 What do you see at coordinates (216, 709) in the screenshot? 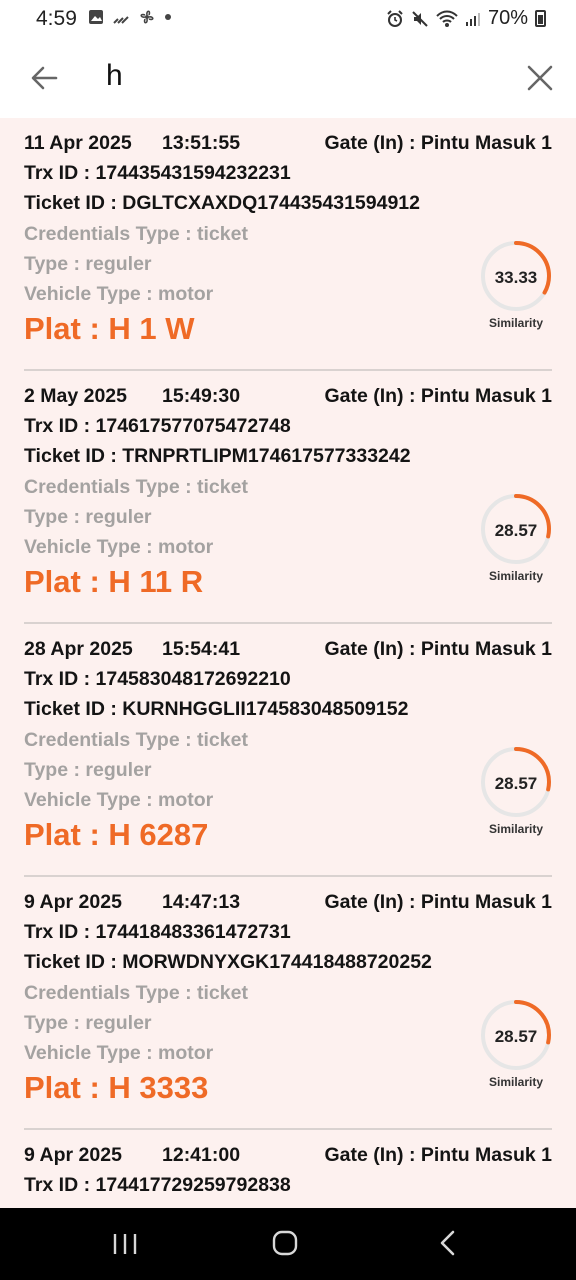
I see `ticket-id: Ticket ID : KURNHGGLII174583048509152` at bounding box center [216, 709].